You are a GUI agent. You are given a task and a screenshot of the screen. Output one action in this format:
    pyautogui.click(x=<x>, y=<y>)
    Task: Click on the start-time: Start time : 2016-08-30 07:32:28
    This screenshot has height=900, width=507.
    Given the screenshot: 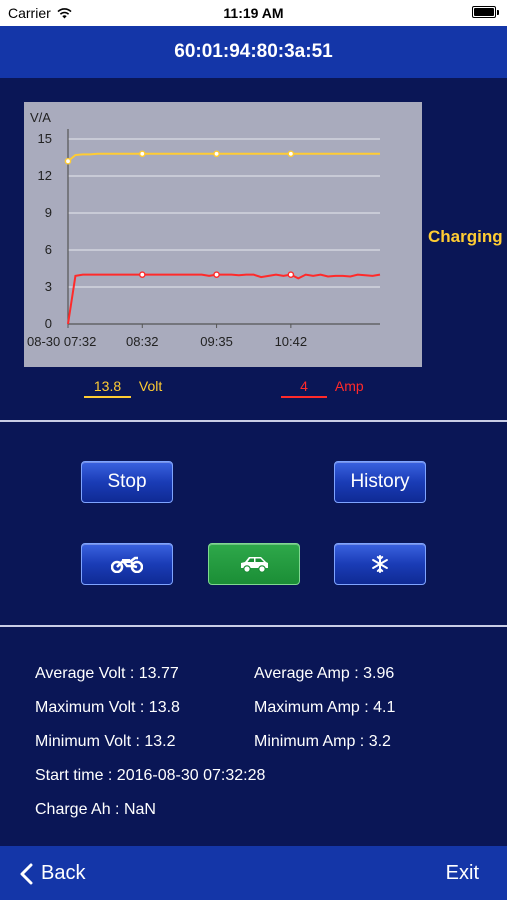 What is the action you would take?
    pyautogui.click(x=150, y=775)
    